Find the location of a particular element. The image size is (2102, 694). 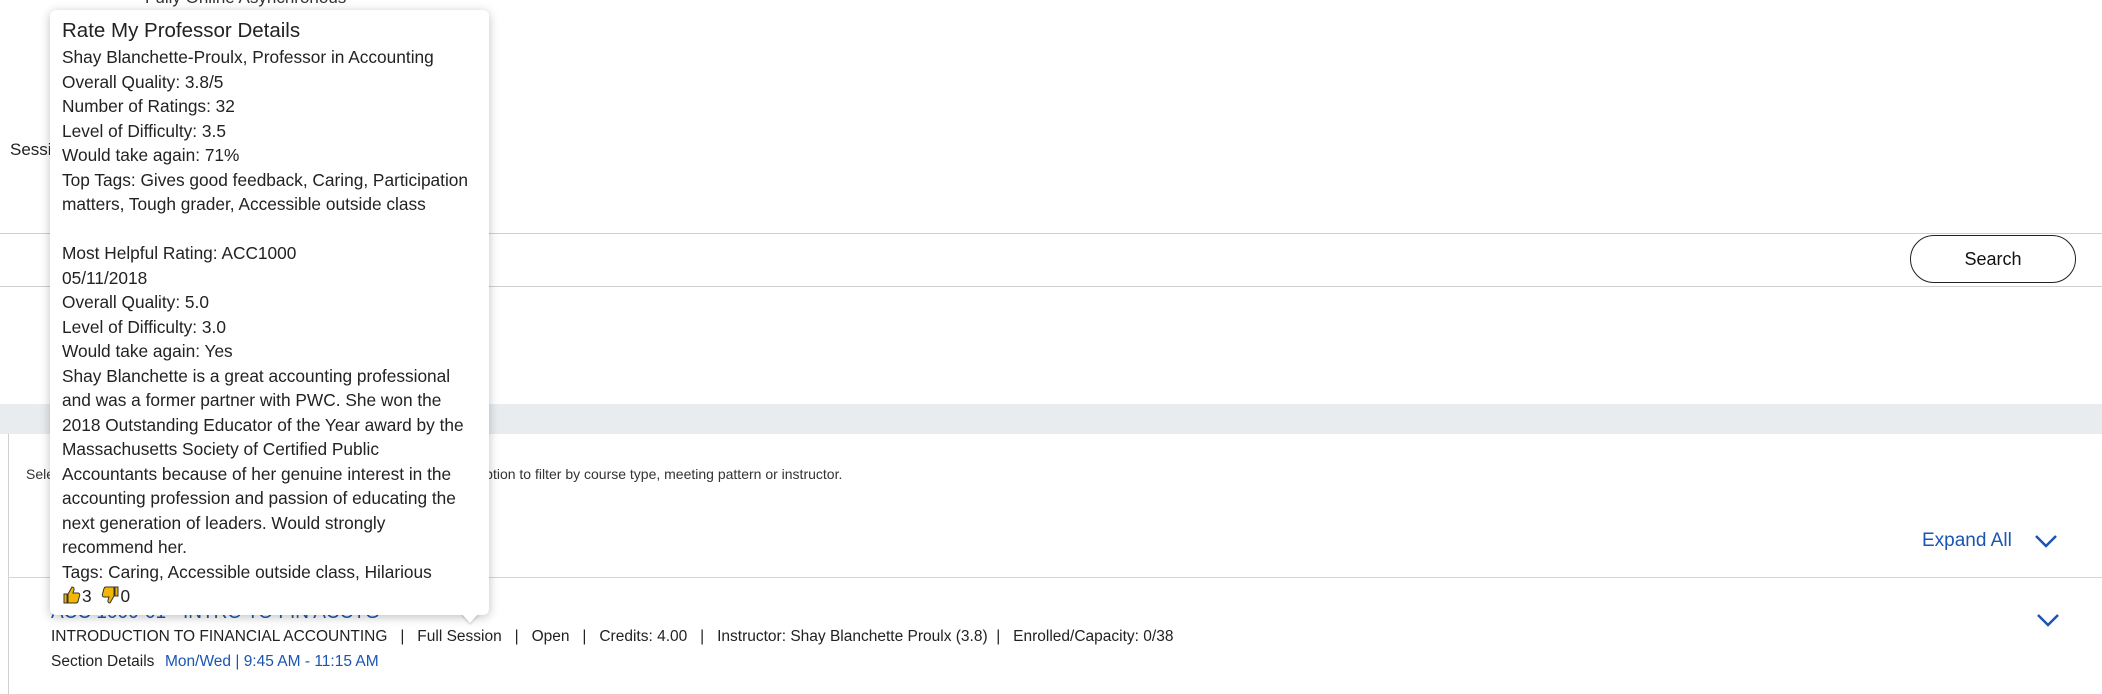

thumbs-up-count: 3 is located at coordinates (87, 596).